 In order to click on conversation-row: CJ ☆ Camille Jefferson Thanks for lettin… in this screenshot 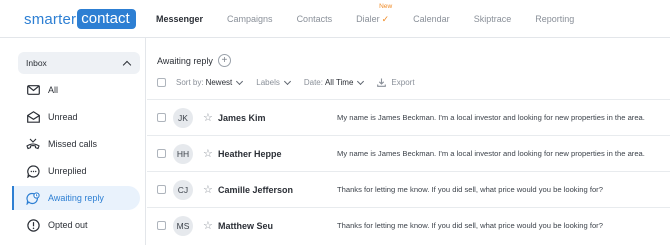, I will do `click(408, 189)`.